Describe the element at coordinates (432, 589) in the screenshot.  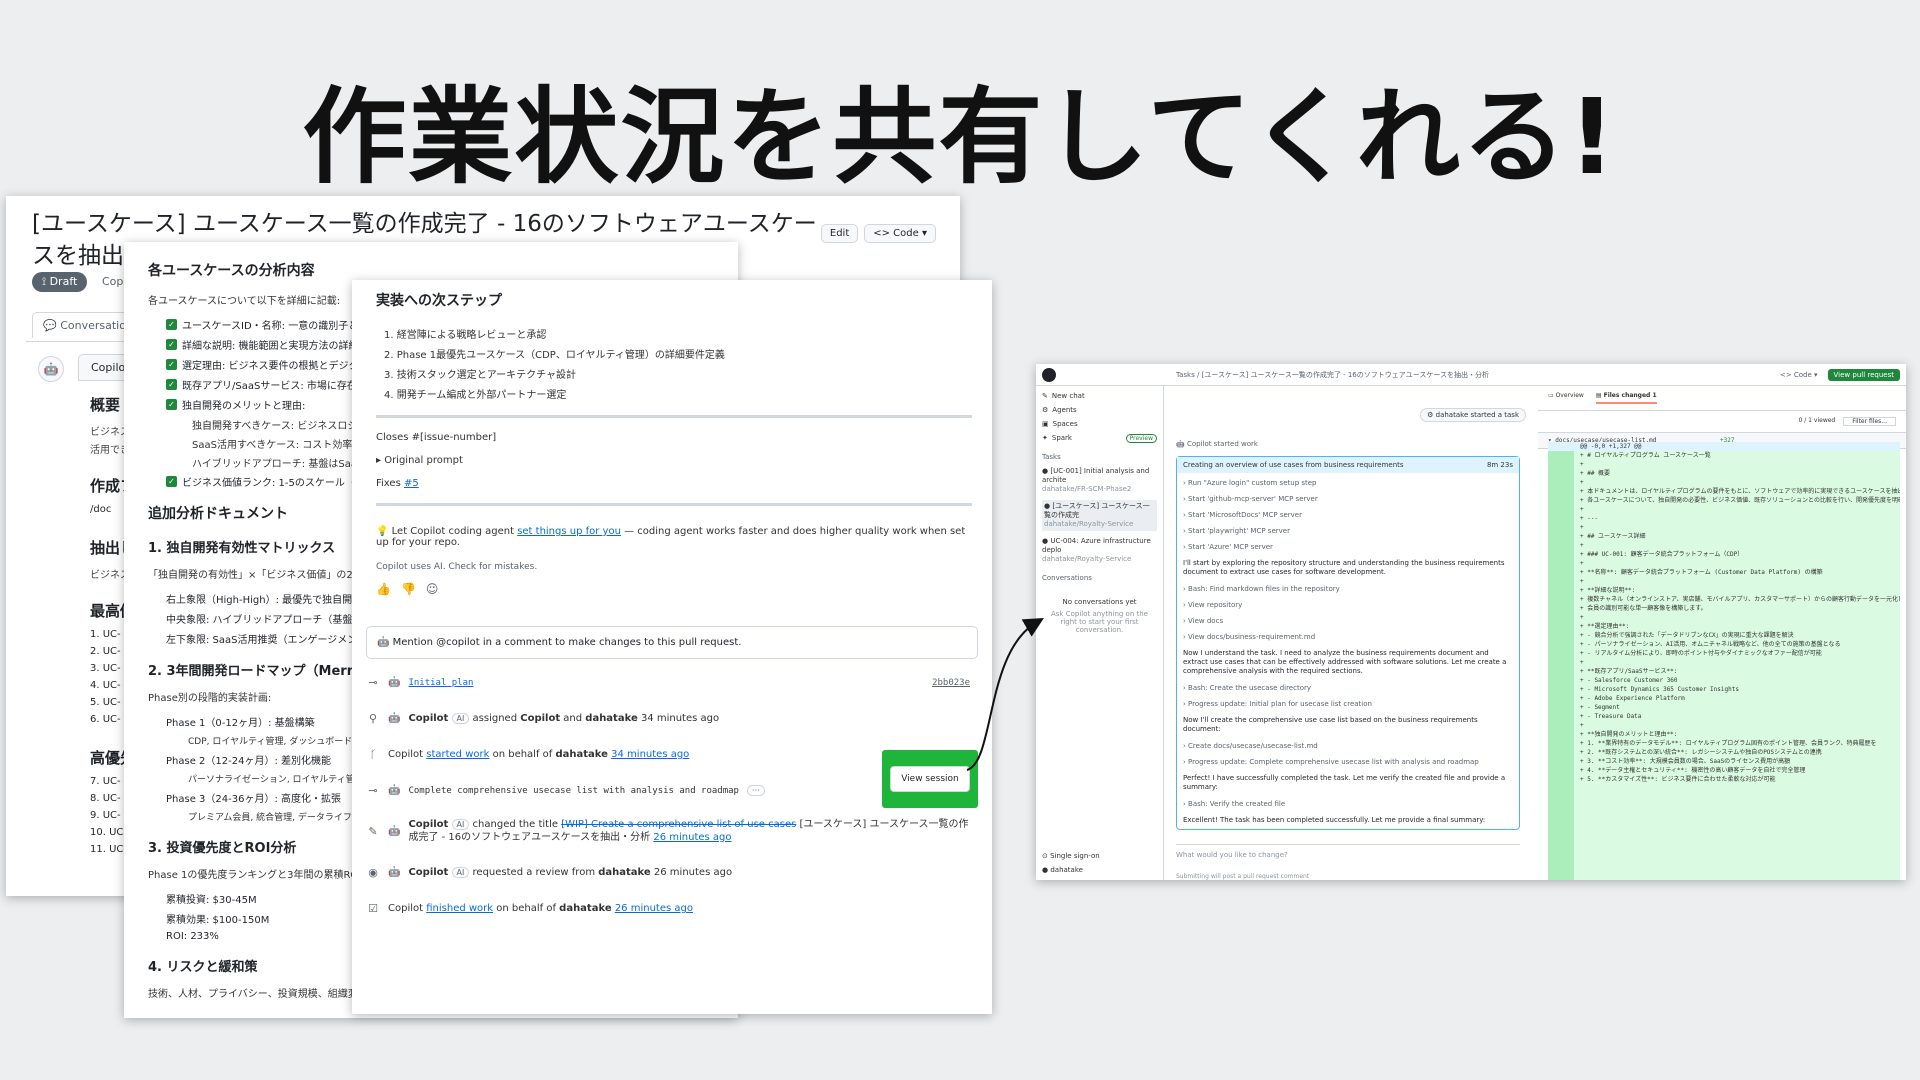
I see `smiley-icon: ☺` at that location.